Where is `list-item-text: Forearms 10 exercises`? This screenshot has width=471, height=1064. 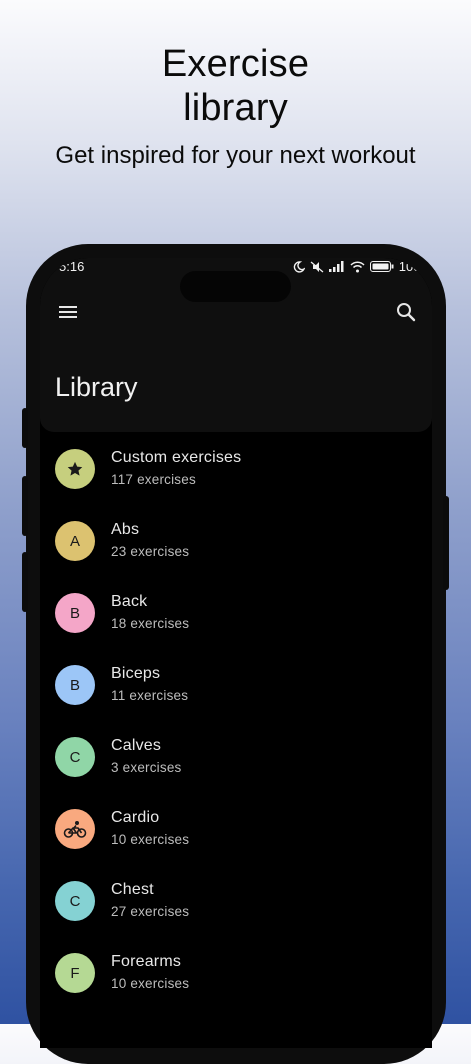 list-item-text: Forearms 10 exercises is located at coordinates (150, 972).